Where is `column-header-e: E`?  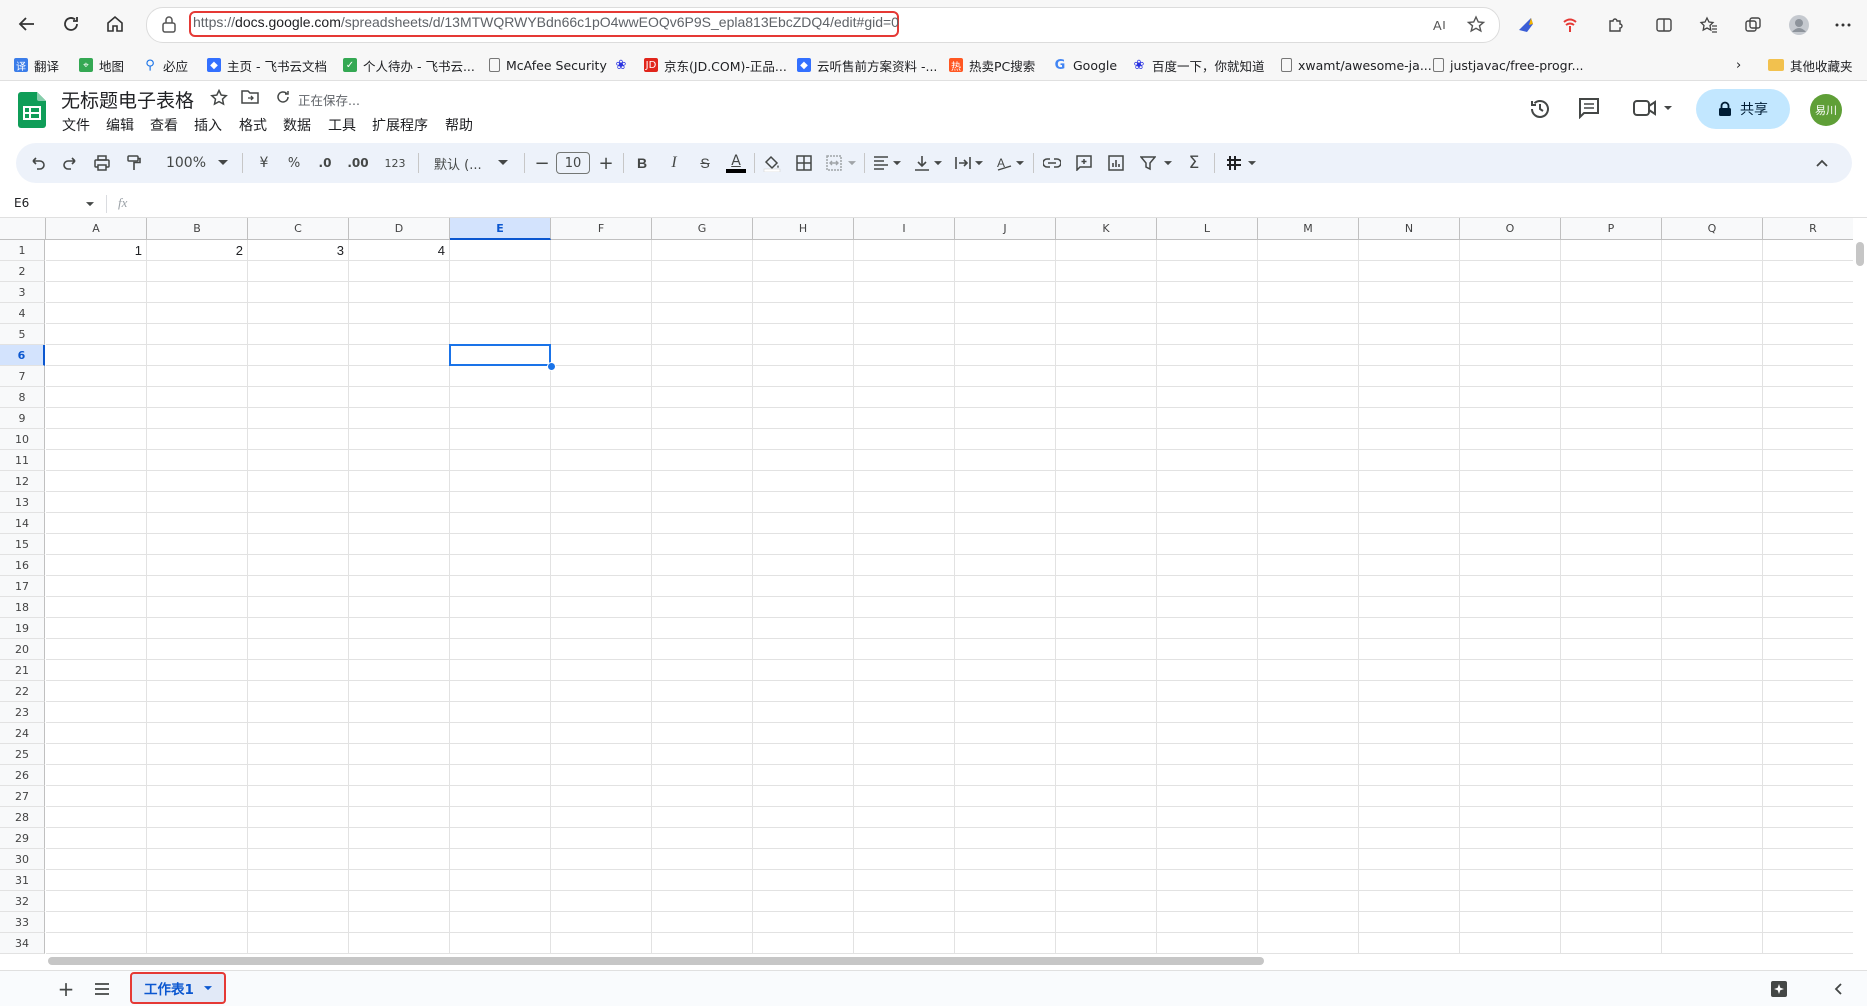
column-header-e: E is located at coordinates (500, 229).